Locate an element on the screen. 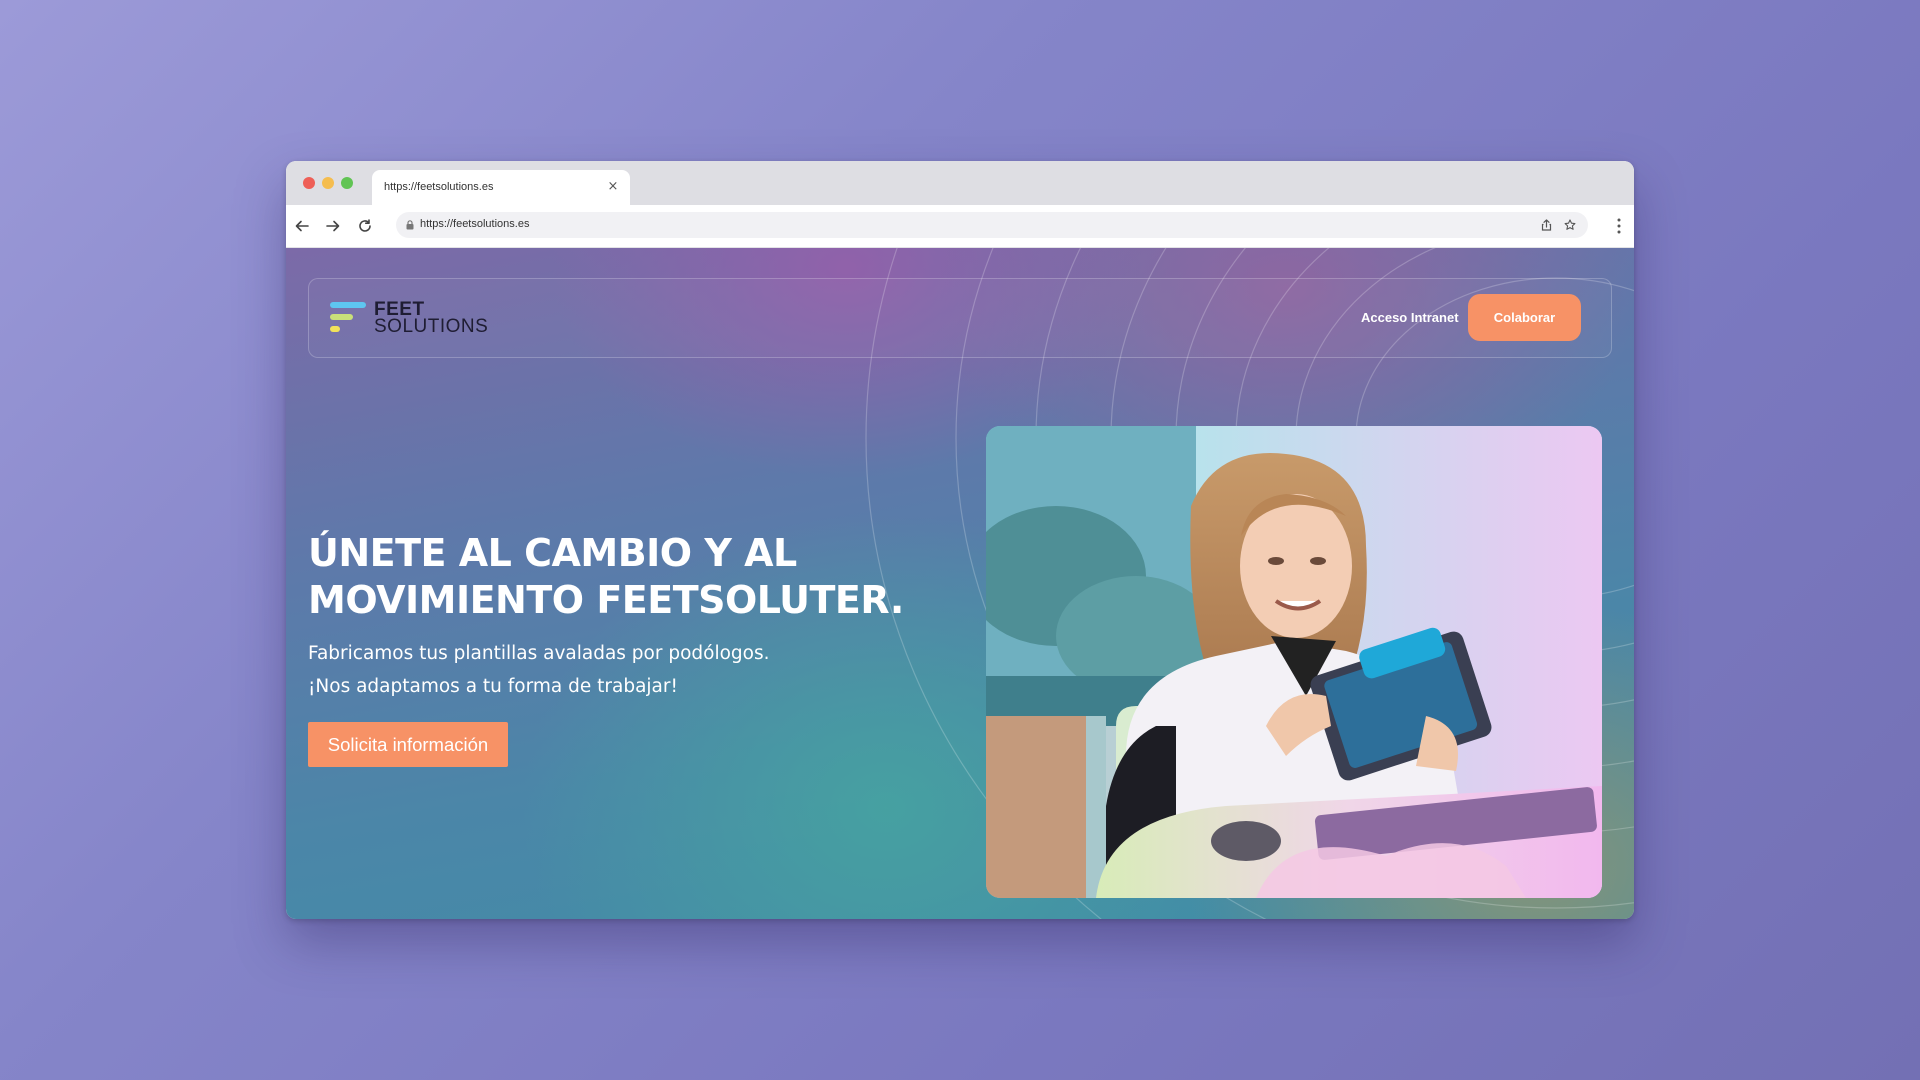 The image size is (1920, 1080). address-bar: https://feetsolutions.es is located at coordinates (992, 225).